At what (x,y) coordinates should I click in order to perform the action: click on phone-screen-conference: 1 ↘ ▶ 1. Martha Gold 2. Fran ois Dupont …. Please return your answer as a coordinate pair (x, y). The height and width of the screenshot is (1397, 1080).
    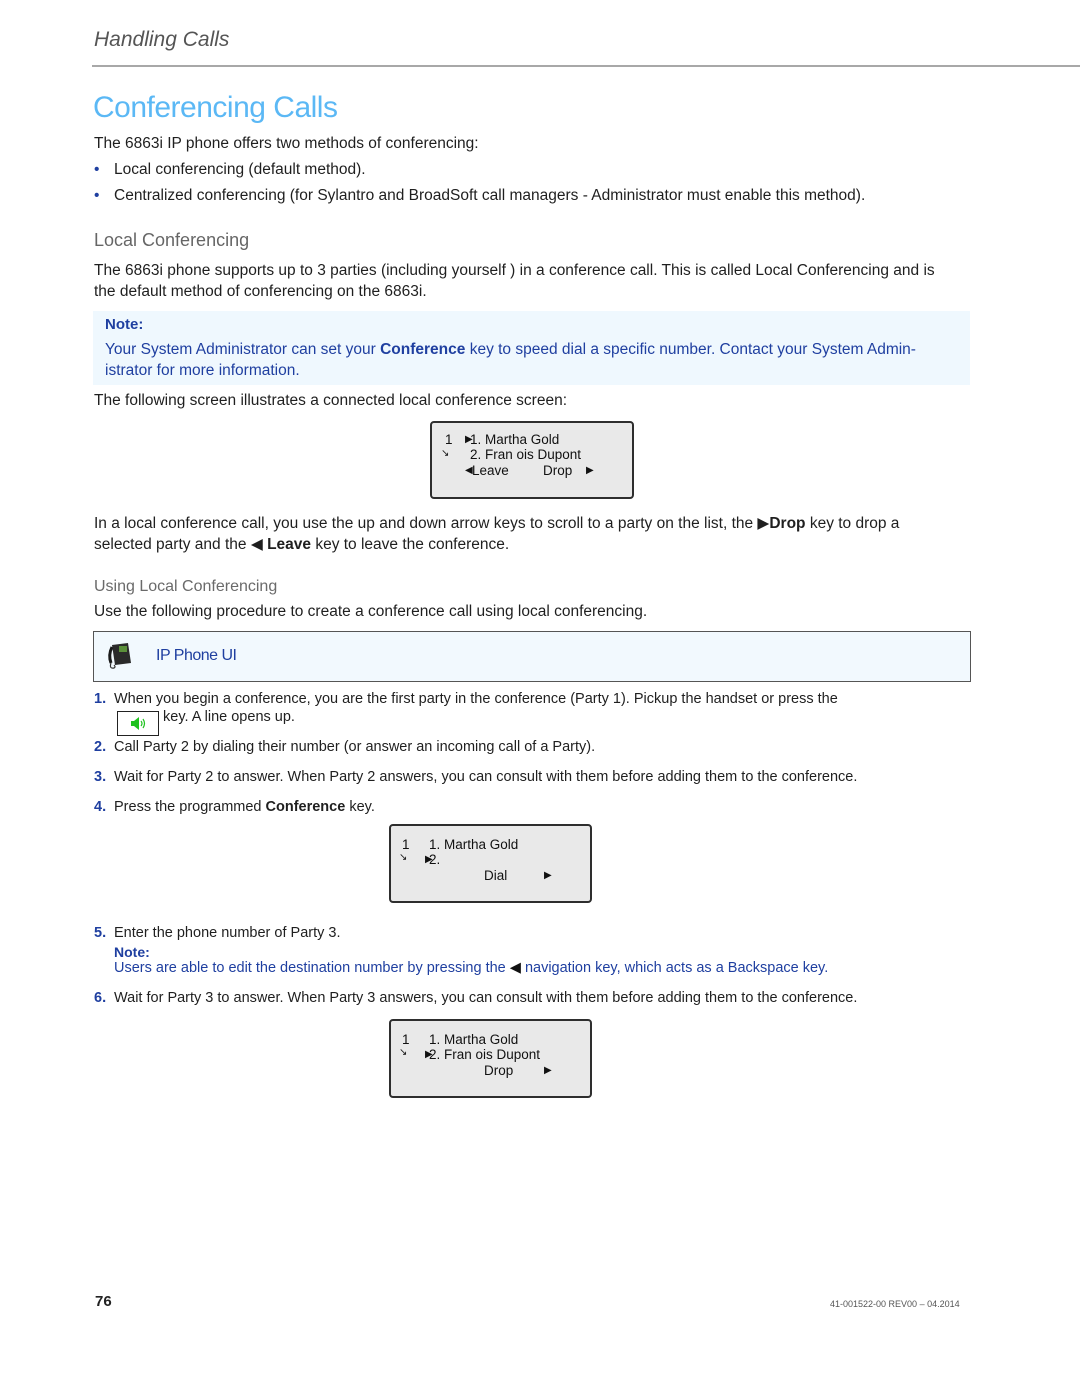
    Looking at the image, I should click on (532, 460).